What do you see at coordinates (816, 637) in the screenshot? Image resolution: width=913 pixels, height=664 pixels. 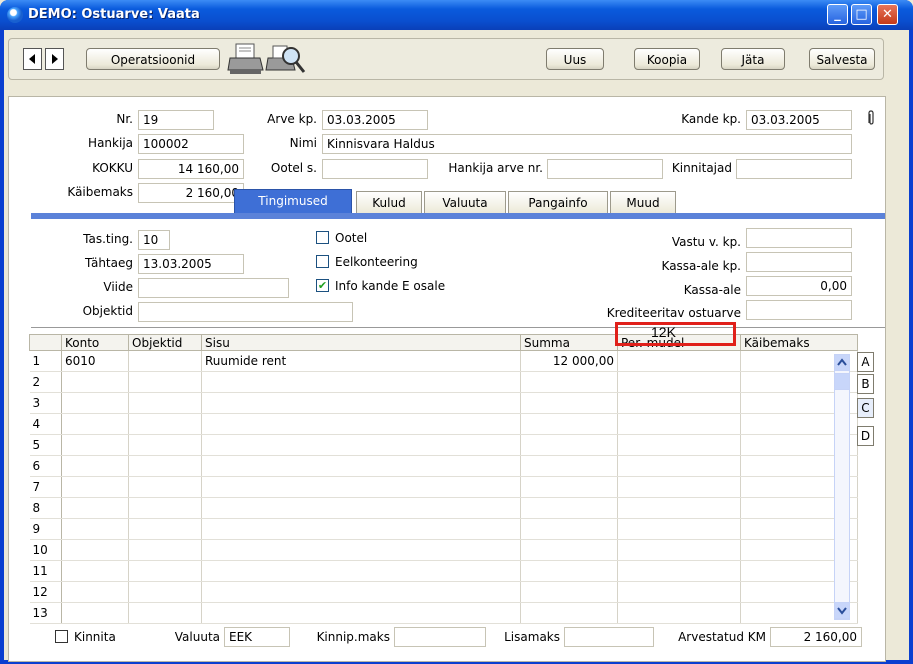 I see `calculated-vat-field: 2 160,00` at bounding box center [816, 637].